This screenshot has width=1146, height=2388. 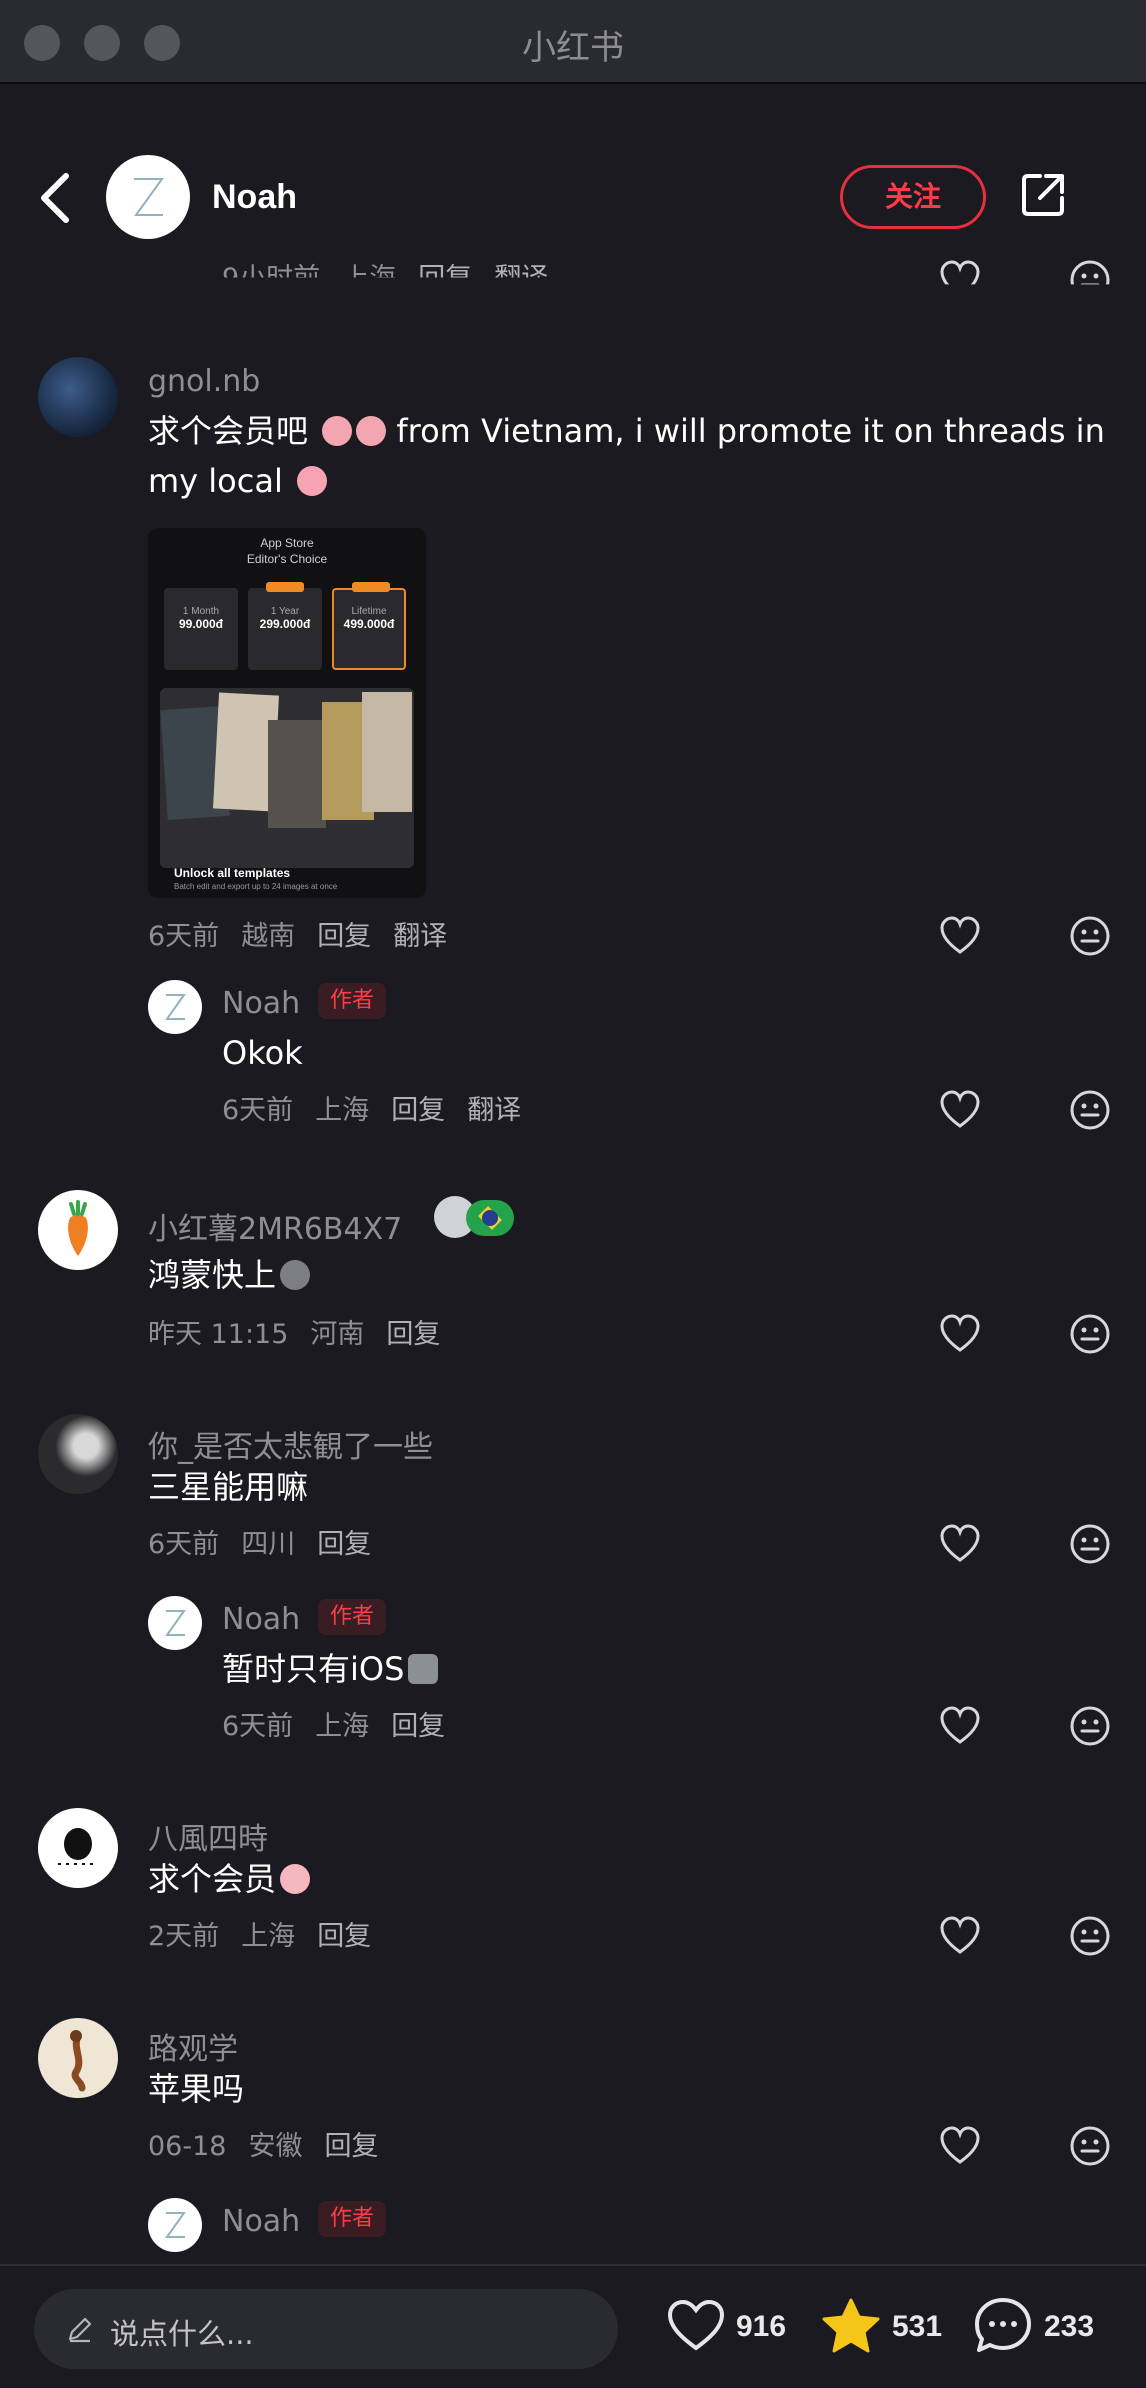 What do you see at coordinates (334, 1726) in the screenshot?
I see `reply-meta: 6天前 上海 回复` at bounding box center [334, 1726].